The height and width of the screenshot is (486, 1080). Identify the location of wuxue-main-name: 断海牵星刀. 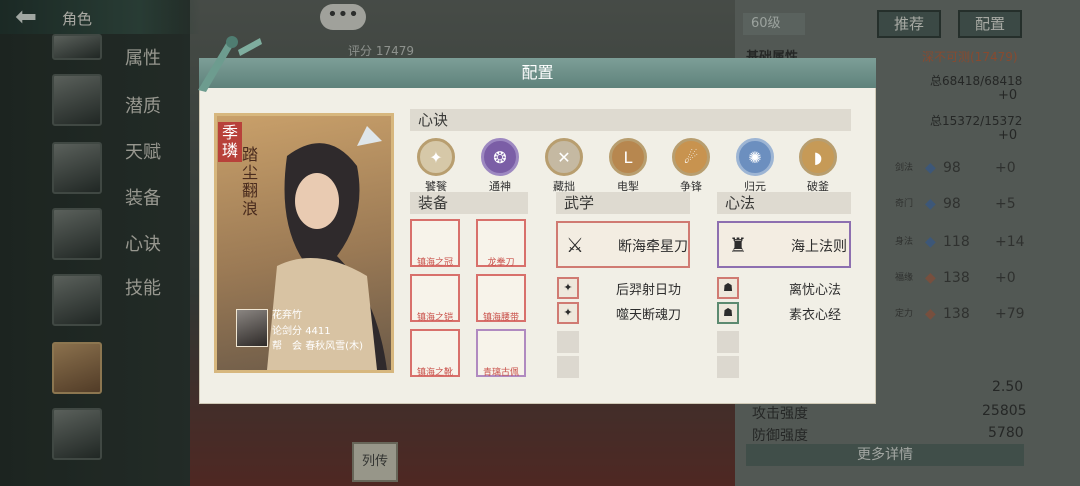
(653, 247).